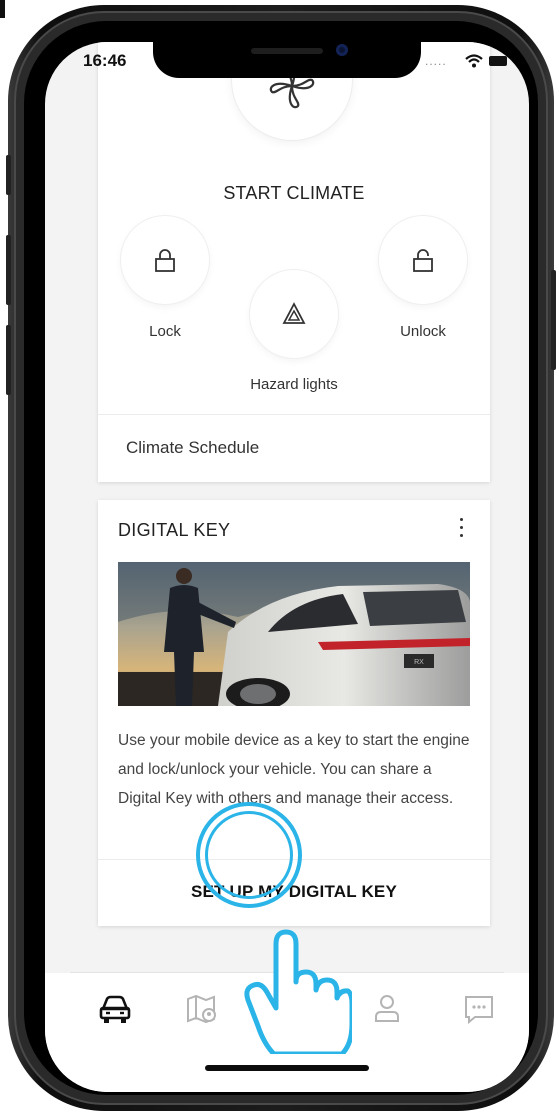 The height and width of the screenshot is (1114, 559). What do you see at coordinates (105, 60) in the screenshot?
I see `status-time: 16:46` at bounding box center [105, 60].